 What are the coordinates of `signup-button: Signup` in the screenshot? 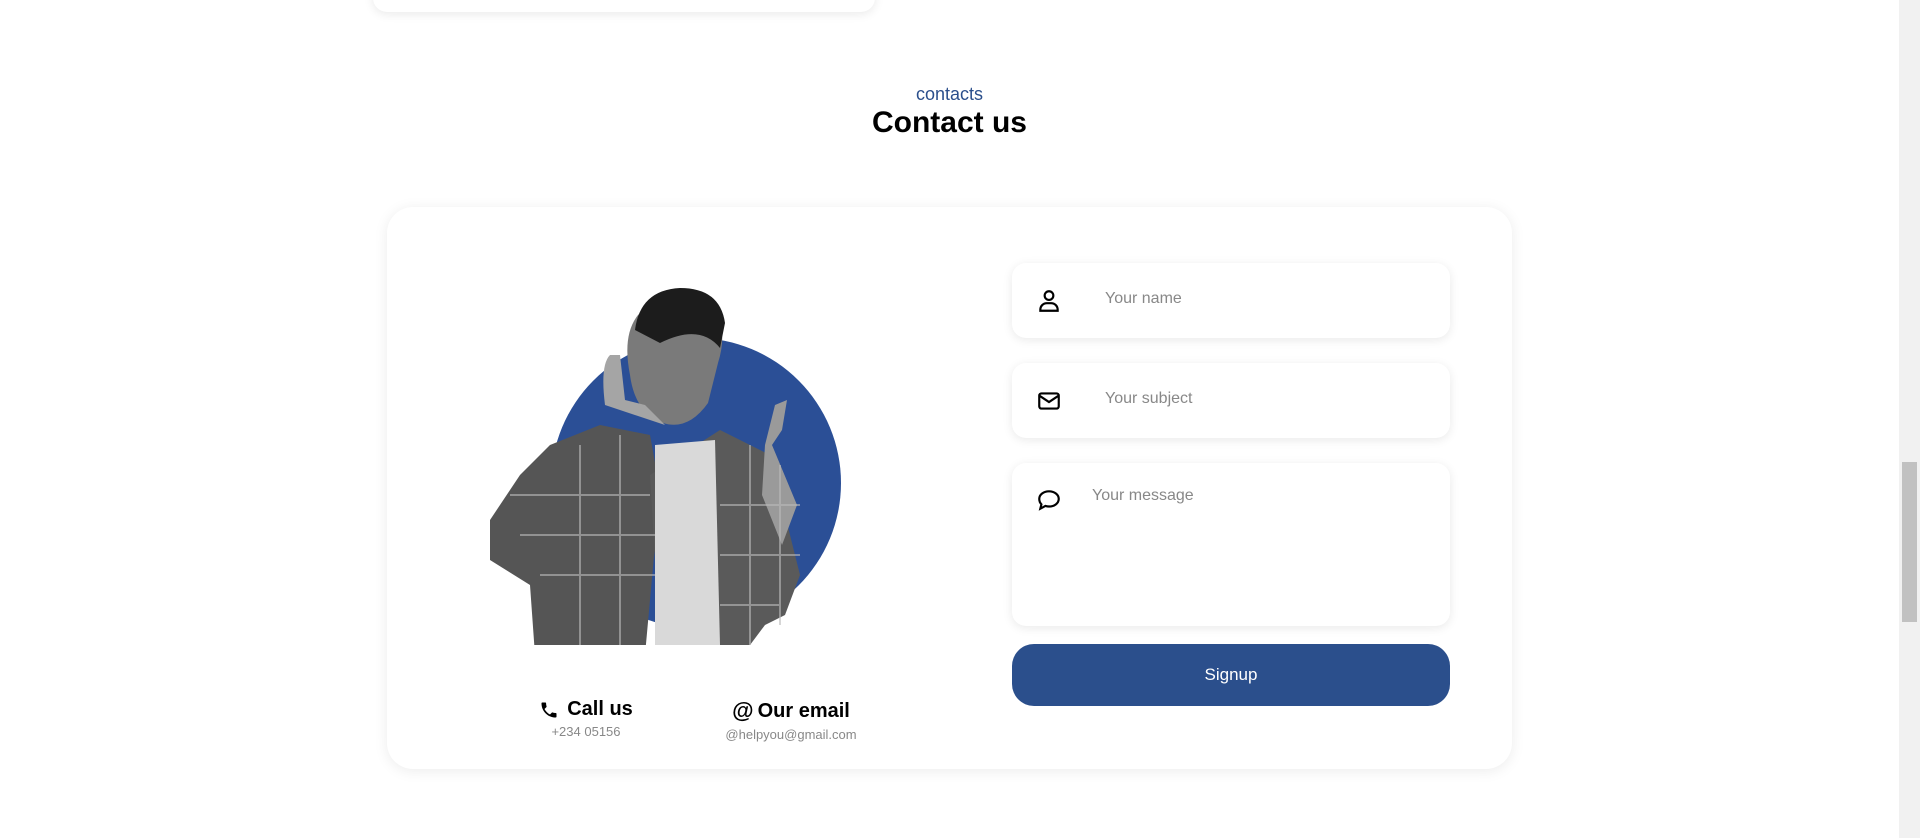 It's located at (1231, 675).